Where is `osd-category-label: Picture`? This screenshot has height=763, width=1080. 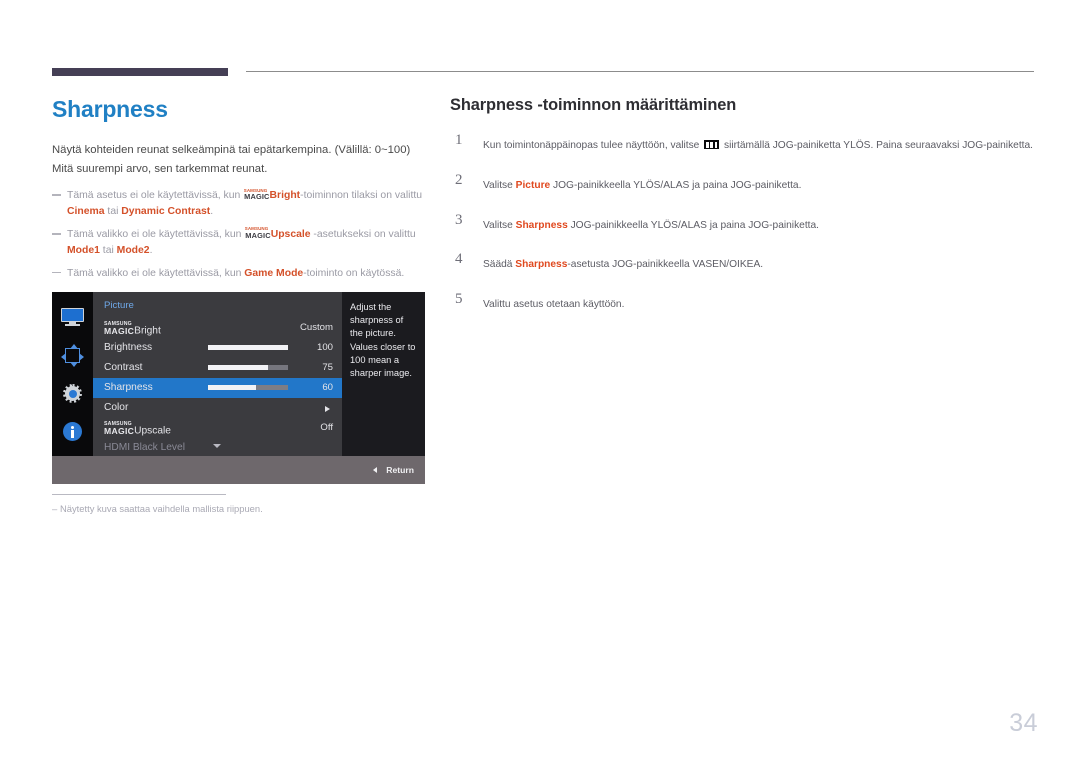
osd-category-label: Picture is located at coordinates (119, 305).